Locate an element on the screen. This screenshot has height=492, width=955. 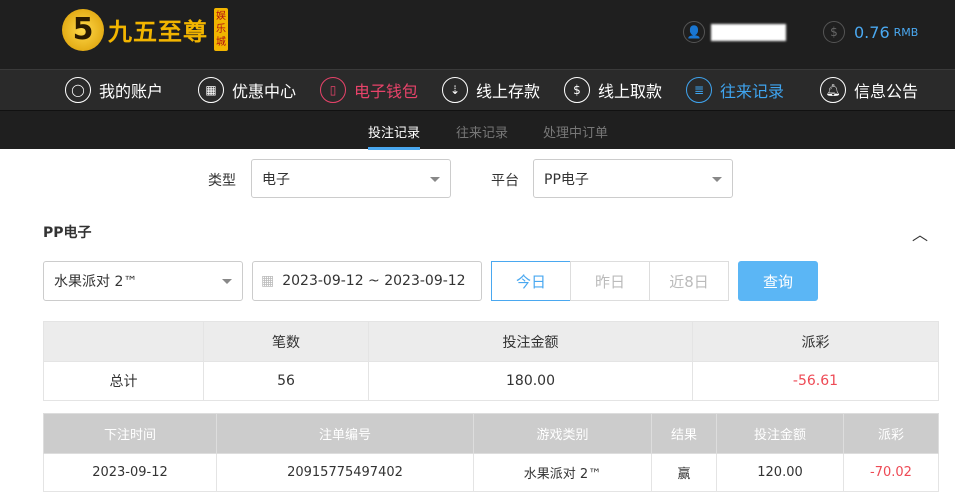
header-cell is located at coordinates (123, 341).